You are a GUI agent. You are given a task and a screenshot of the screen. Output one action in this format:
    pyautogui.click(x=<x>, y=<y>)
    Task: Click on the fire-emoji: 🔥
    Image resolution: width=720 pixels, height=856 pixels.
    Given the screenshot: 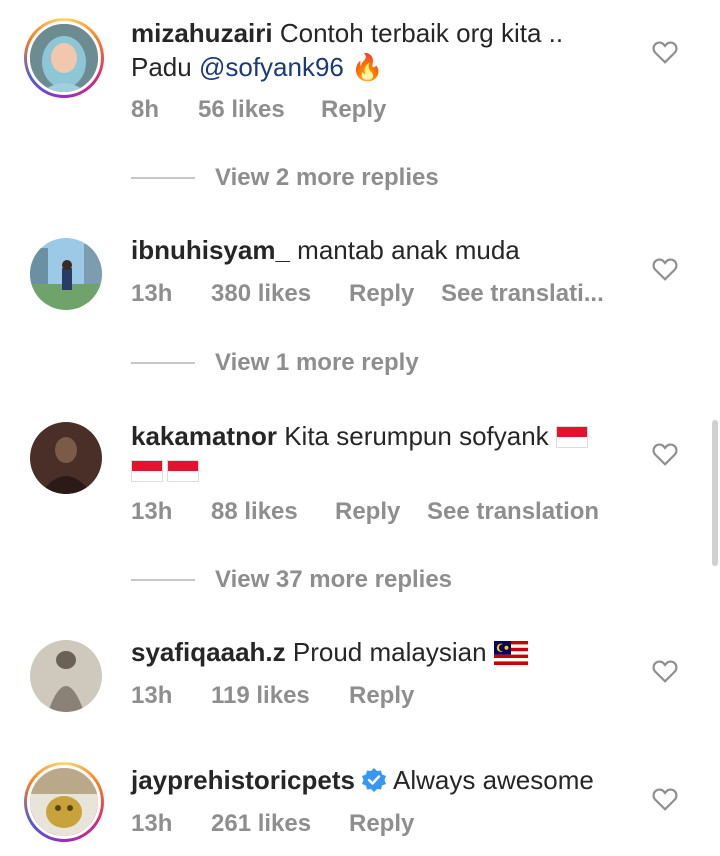 What is the action you would take?
    pyautogui.click(x=367, y=67)
    